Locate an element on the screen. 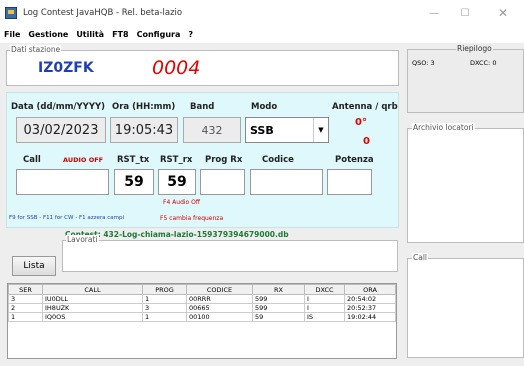 Image resolution: width=524 pixels, height=366 pixels. station-group: Dati stazione IZ0ZFK 0004 is located at coordinates (202, 65).